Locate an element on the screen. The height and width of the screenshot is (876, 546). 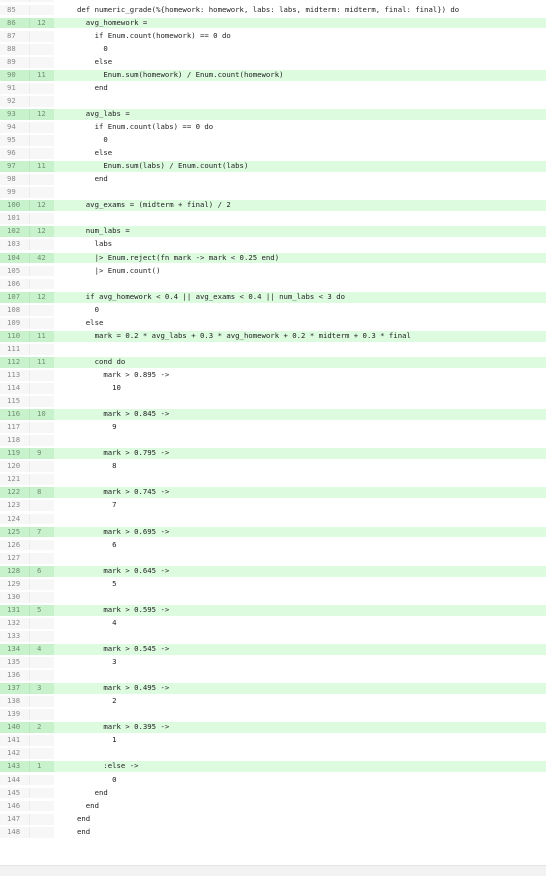
line-number: 101 is located at coordinates (15, 219).